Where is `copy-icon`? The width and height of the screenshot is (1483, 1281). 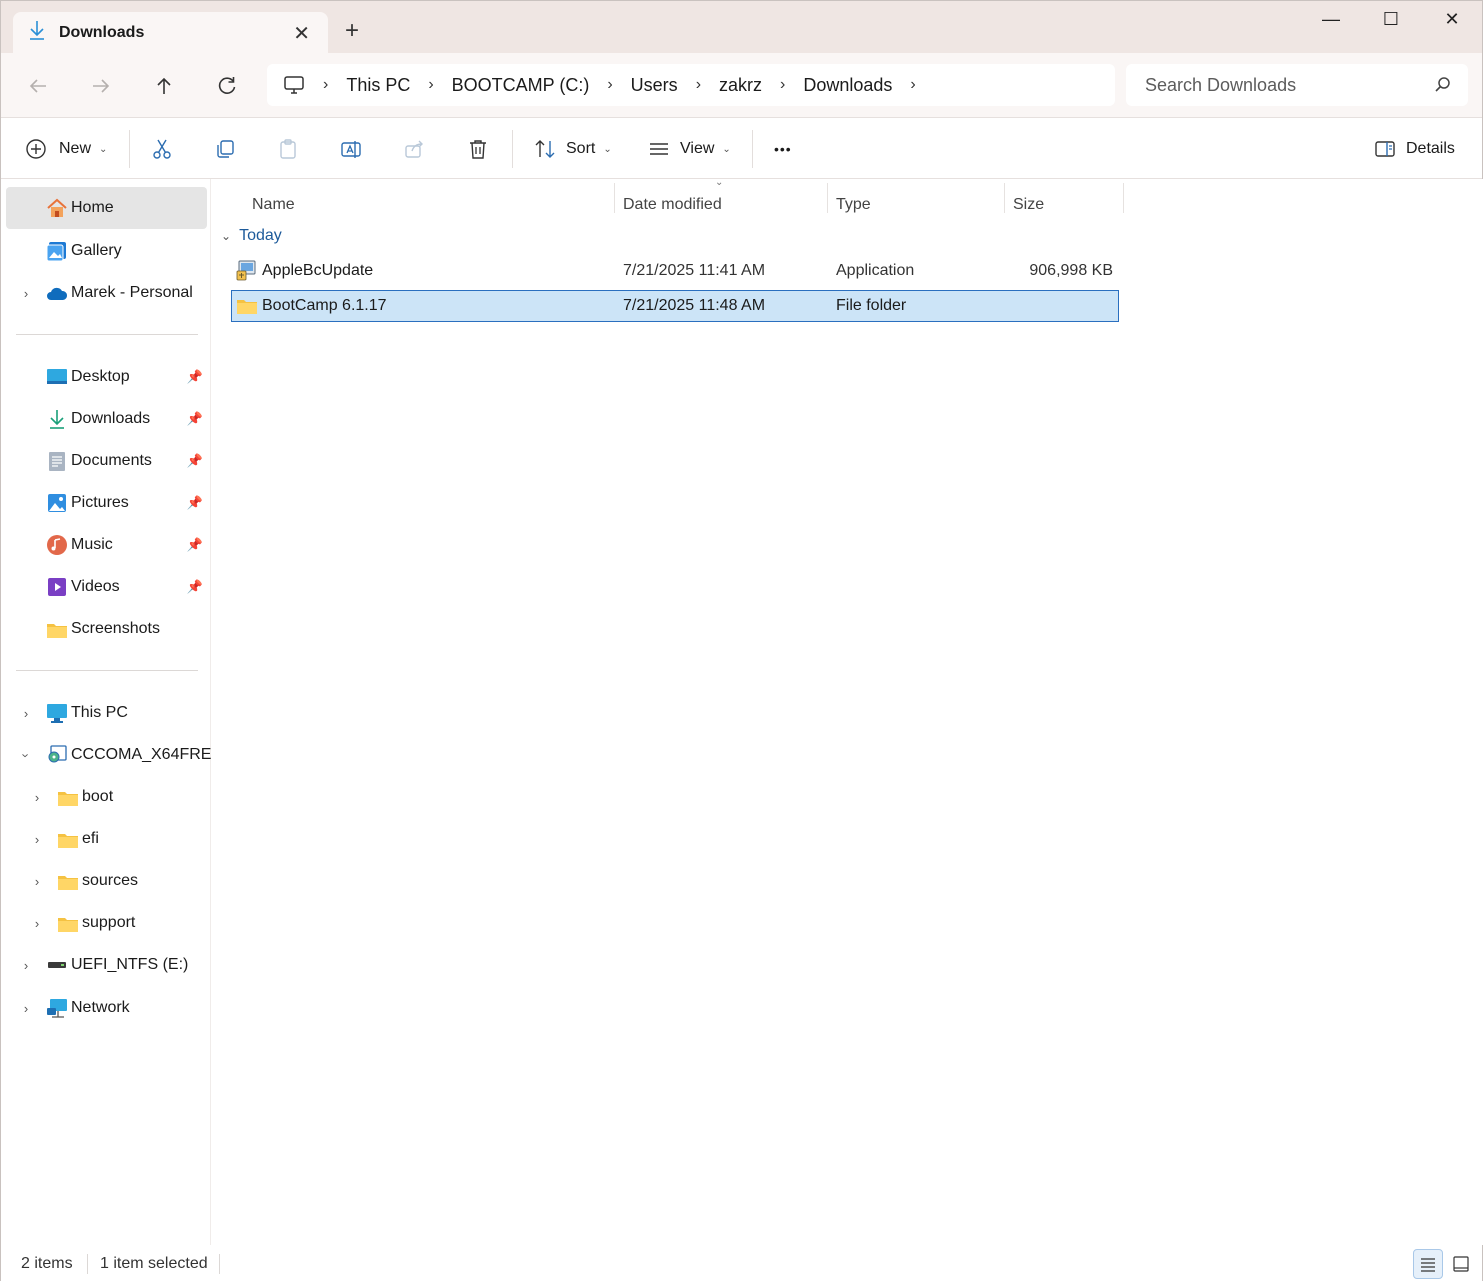
copy-icon is located at coordinates (225, 149).